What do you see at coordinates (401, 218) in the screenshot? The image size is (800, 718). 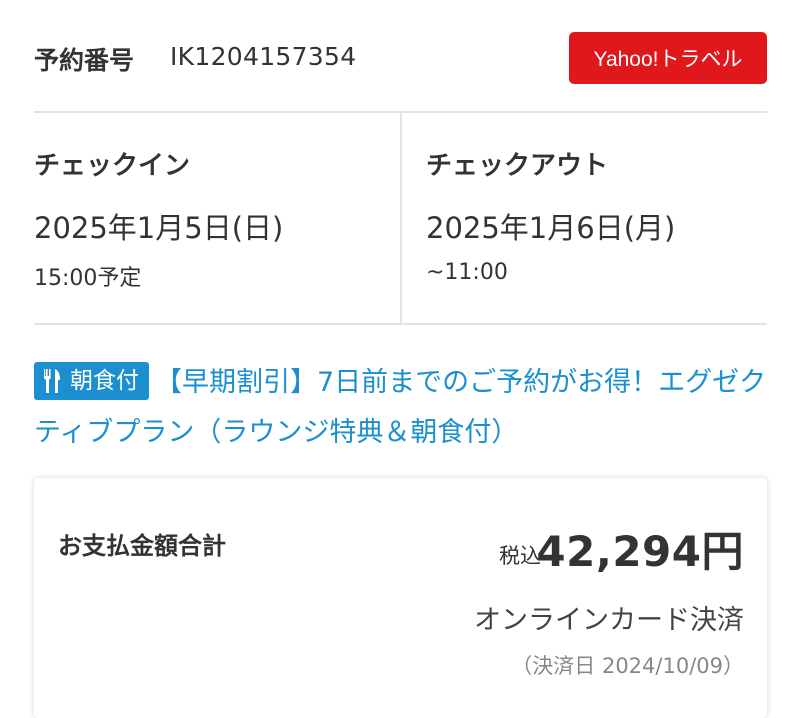 I see `divider-vertical` at bounding box center [401, 218].